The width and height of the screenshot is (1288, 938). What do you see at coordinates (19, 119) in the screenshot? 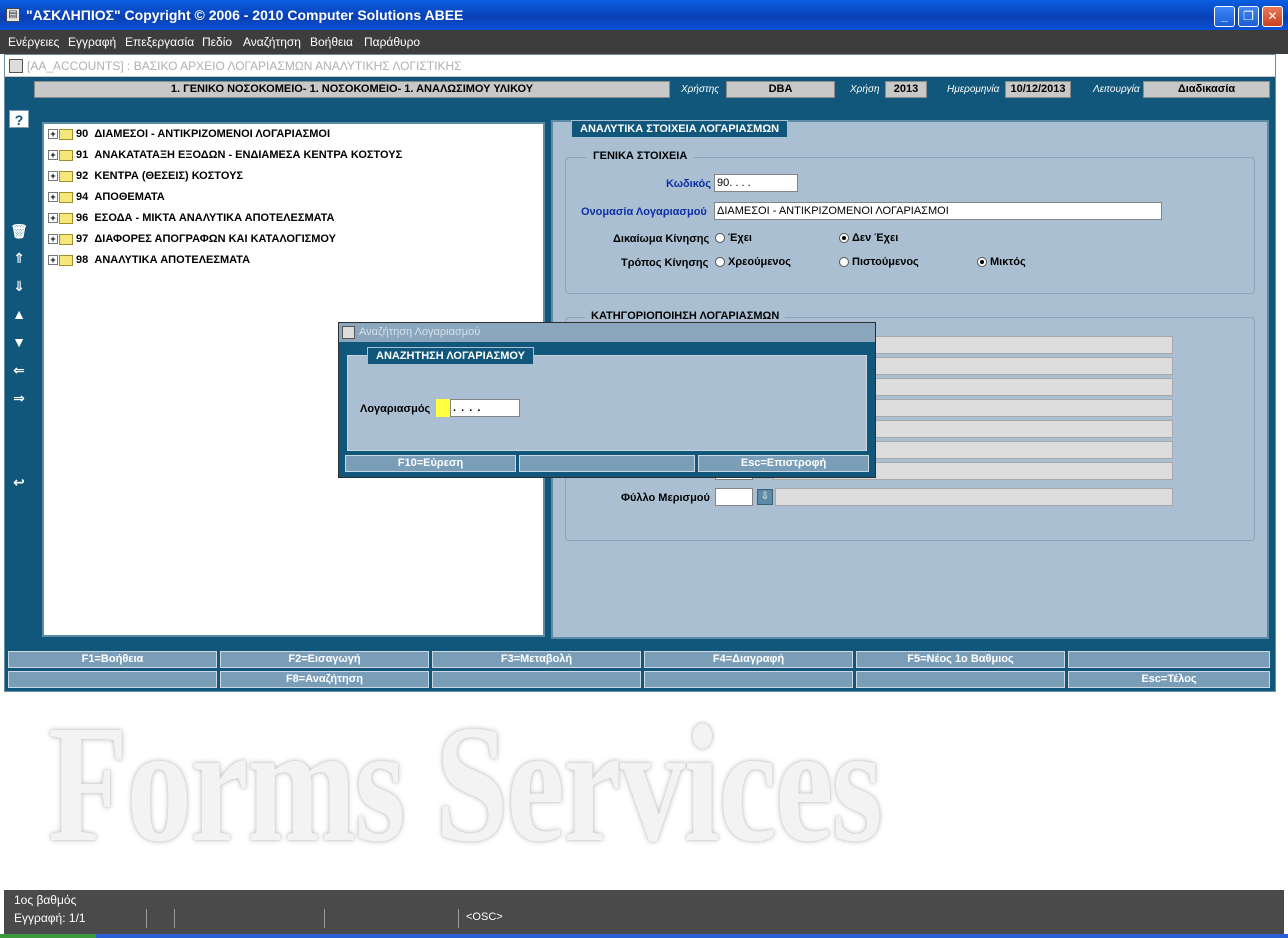
I see `help-button: ?` at bounding box center [19, 119].